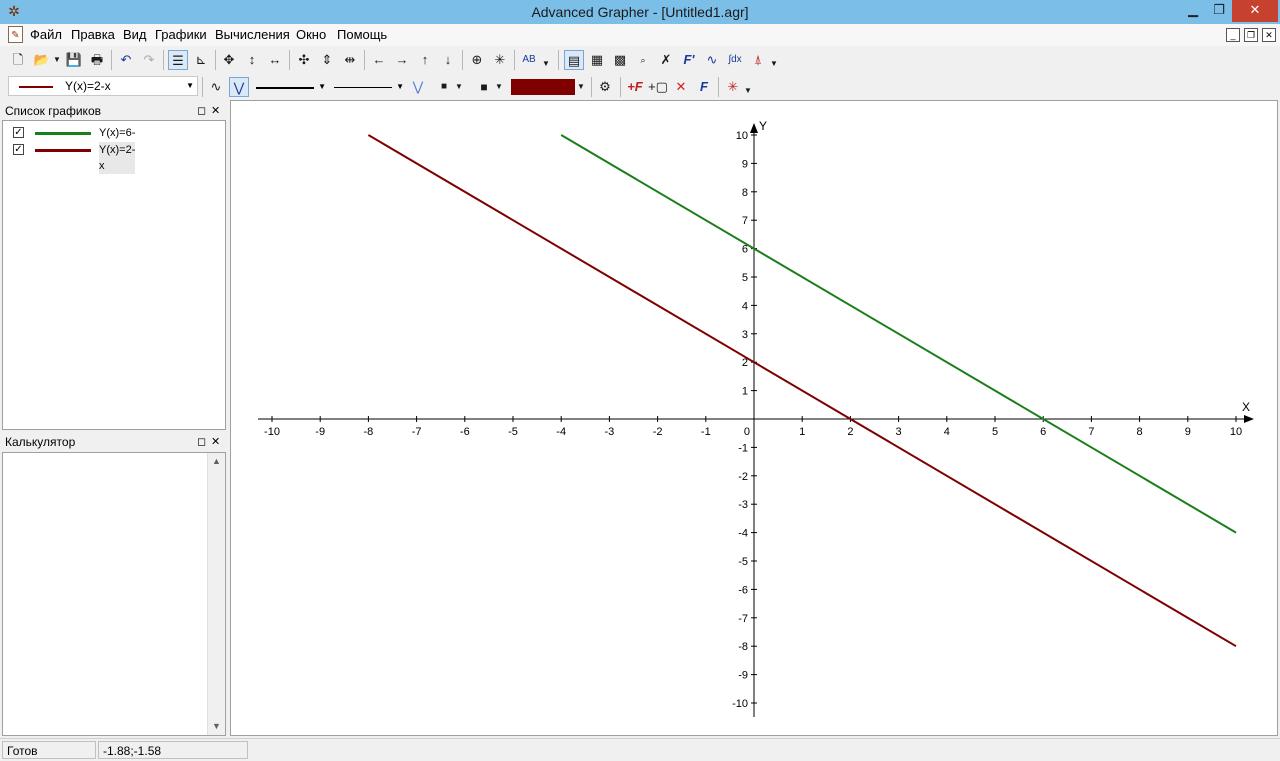 Image resolution: width=1280 pixels, height=761 pixels. I want to click on line-style-dropdown: ▼, so click(369, 87).